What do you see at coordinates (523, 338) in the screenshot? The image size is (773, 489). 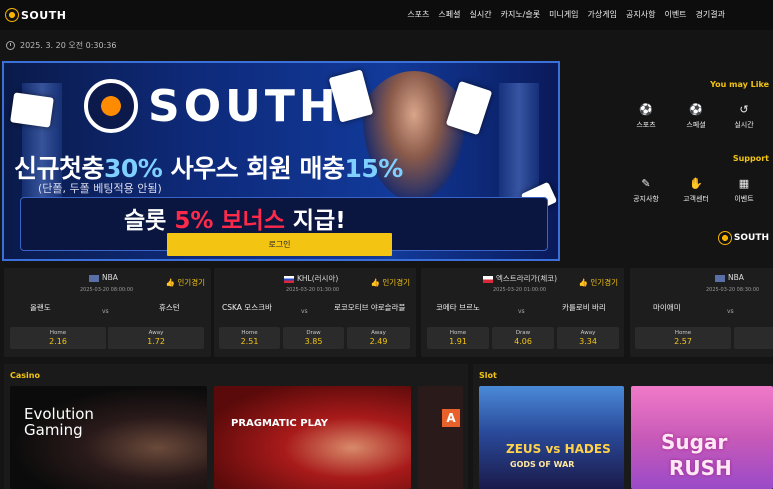 I see `odd-draw-button: Draw 4.06` at bounding box center [523, 338].